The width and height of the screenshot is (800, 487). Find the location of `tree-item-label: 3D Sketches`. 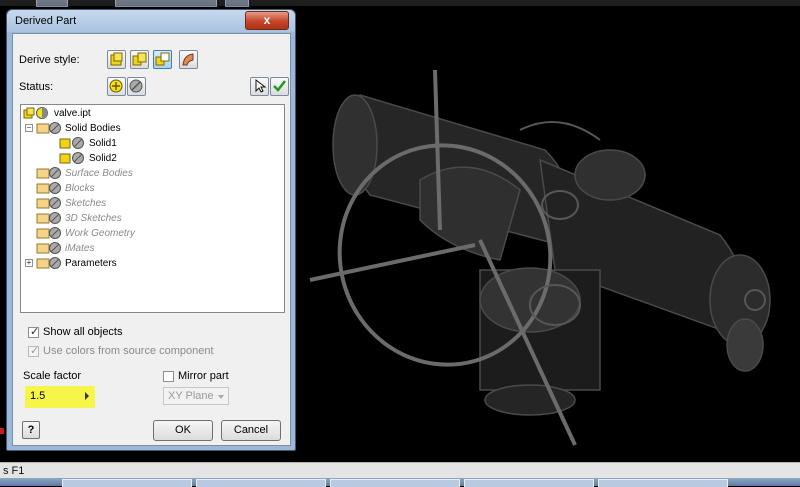

tree-item-label: 3D Sketches is located at coordinates (93, 218).